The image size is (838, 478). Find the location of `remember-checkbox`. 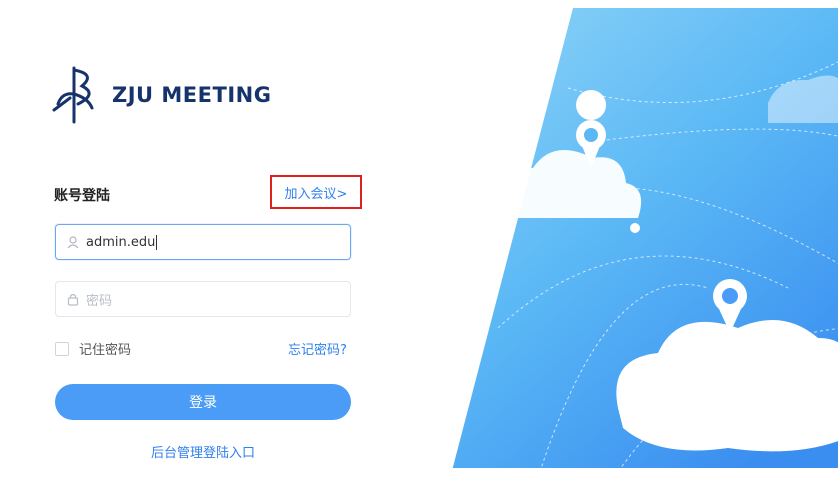

remember-checkbox is located at coordinates (62, 348).